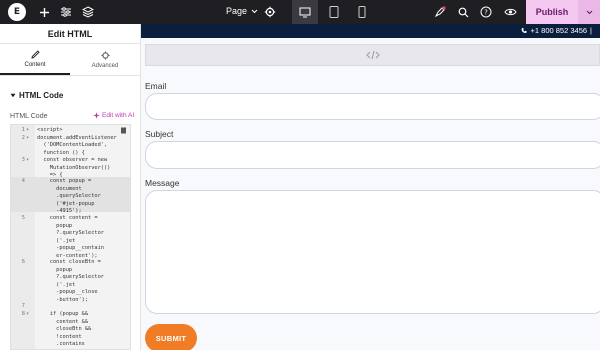 This screenshot has width=600, height=350. Describe the element at coordinates (162, 183) in the screenshot. I see `message-label: Message` at that location.